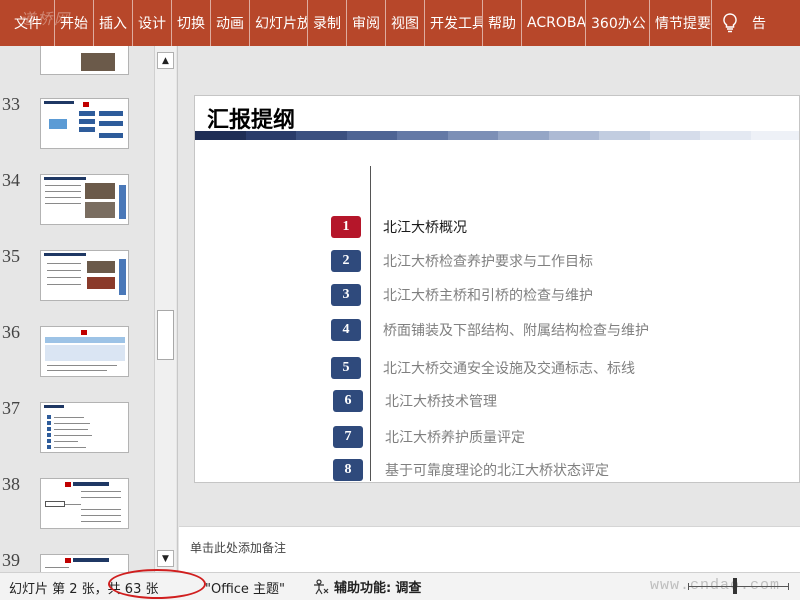 This screenshot has width=800, height=600. I want to click on scrollbar-thumb, so click(165, 335).